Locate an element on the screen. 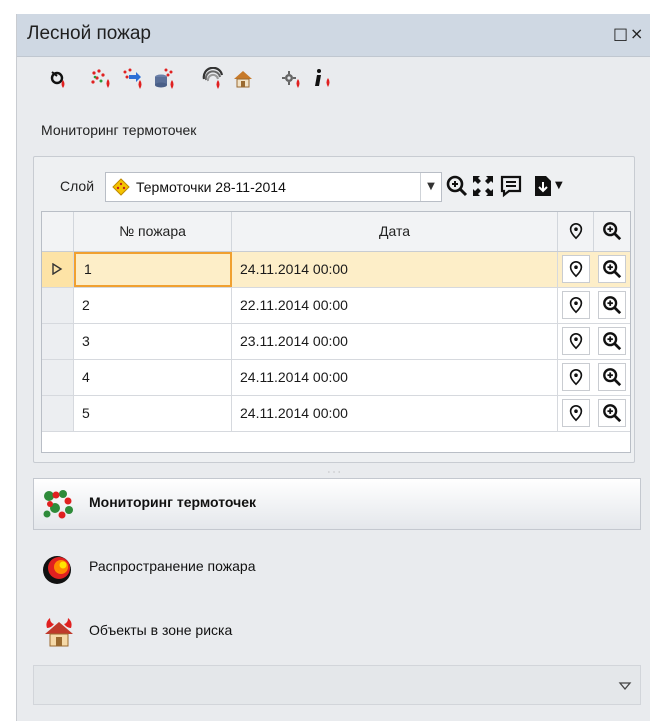 The height and width of the screenshot is (721, 650). row-indicator-header is located at coordinates (58, 231).